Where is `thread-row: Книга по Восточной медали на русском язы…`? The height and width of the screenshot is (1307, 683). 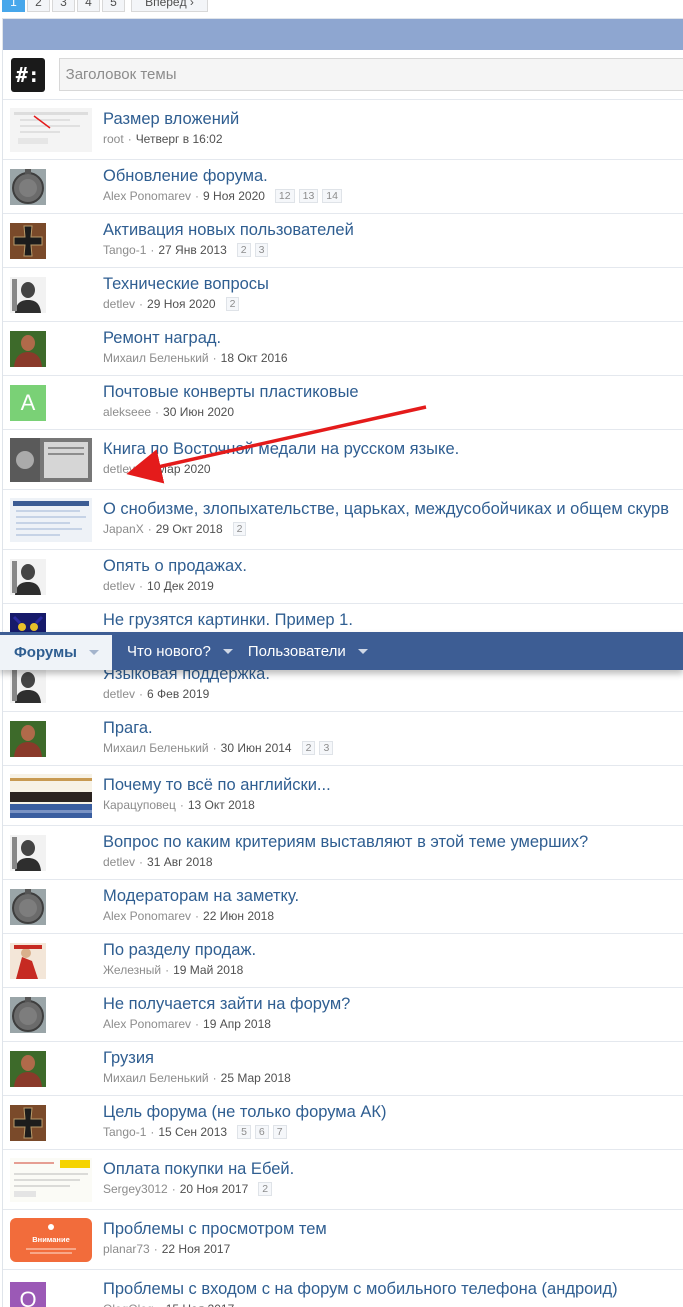 thread-row: Книга по Восточной медали на русском язы… is located at coordinates (343, 460).